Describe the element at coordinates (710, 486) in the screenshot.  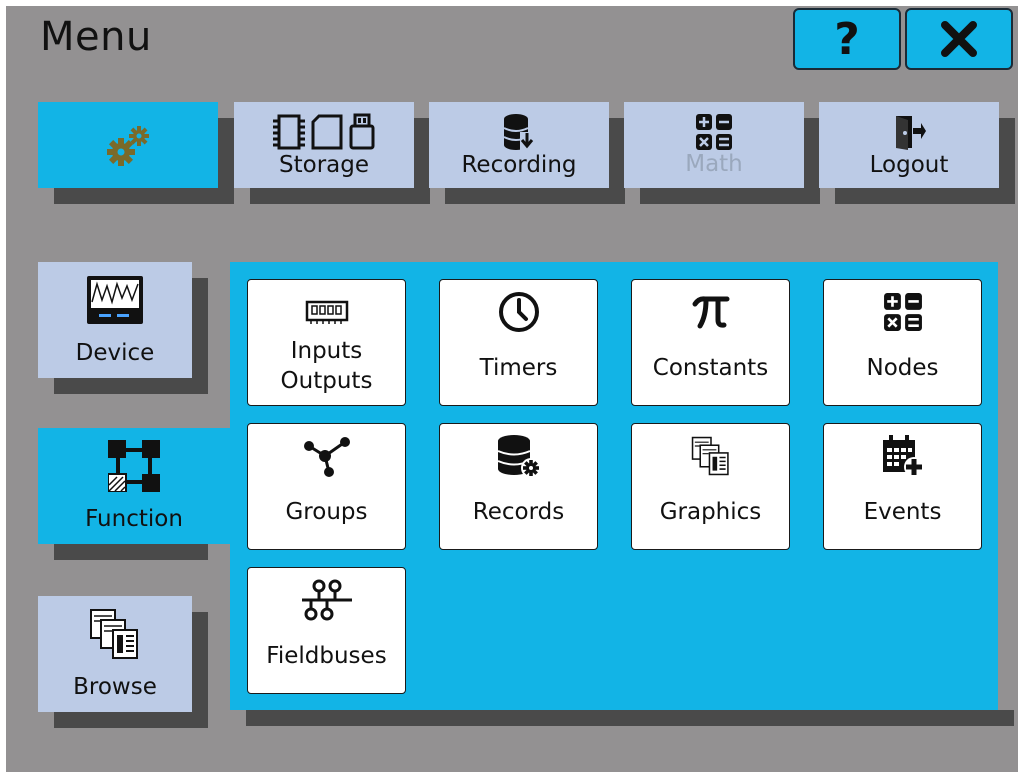
I see `tile-graphics: Graphics` at that location.